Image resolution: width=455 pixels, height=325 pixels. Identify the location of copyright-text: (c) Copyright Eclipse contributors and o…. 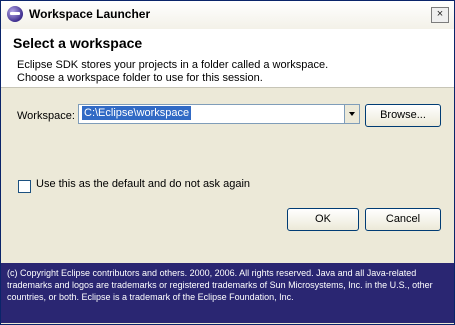
(220, 285).